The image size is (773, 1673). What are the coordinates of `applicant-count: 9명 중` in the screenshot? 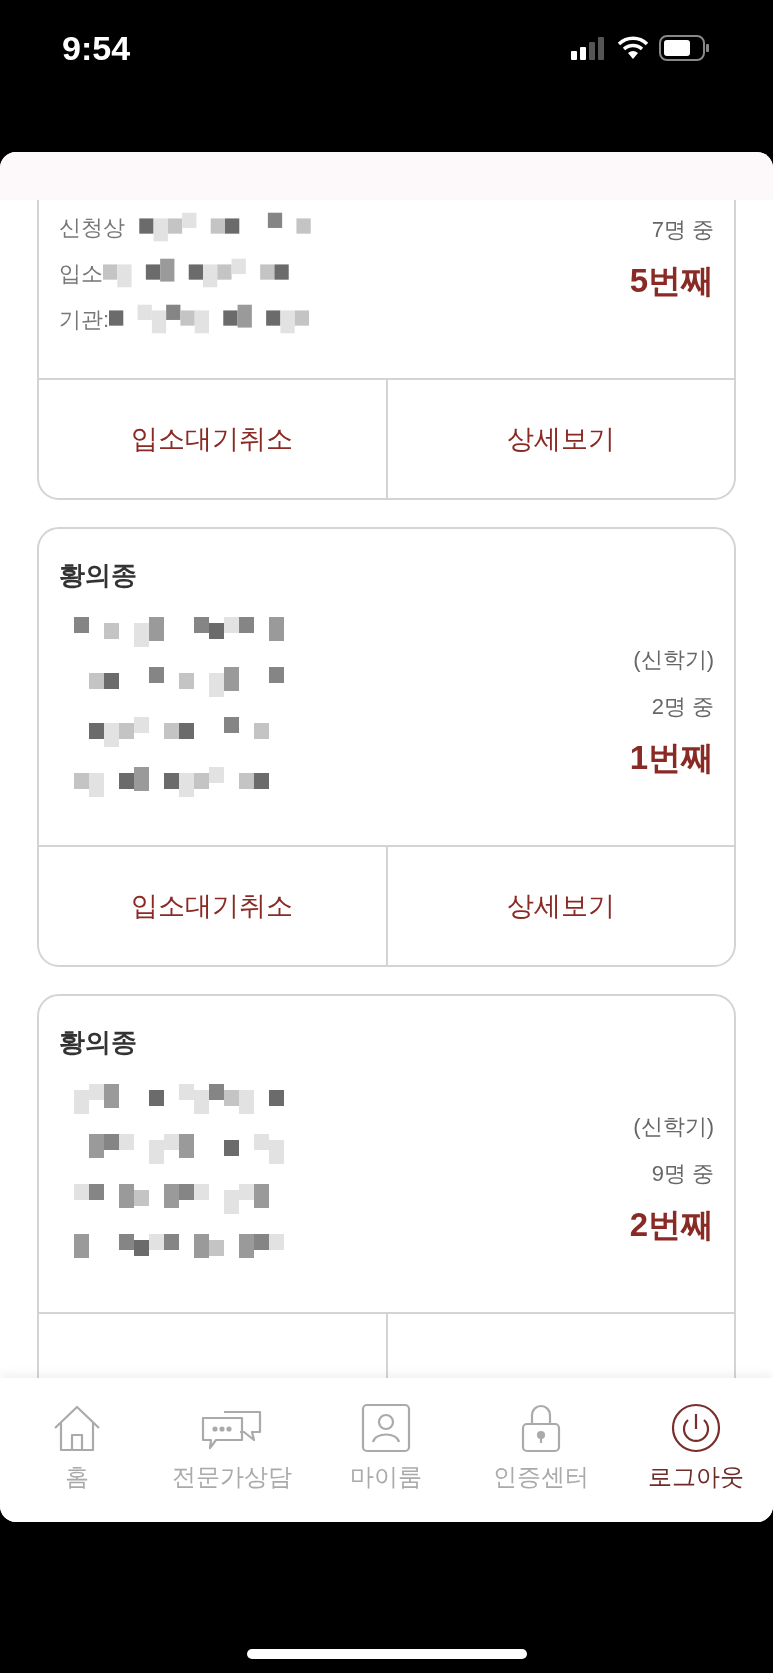 It's located at (682, 1174).